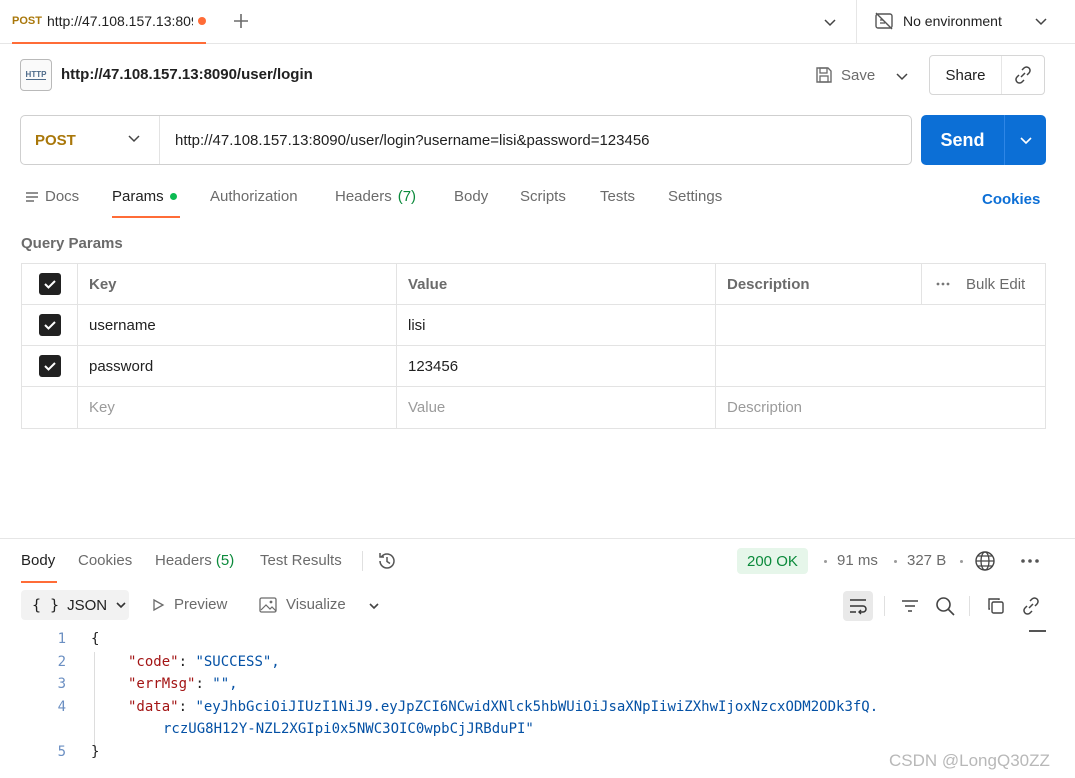 Image resolution: width=1075 pixels, height=778 pixels. Describe the element at coordinates (902, 76) in the screenshot. I see `save-options-button` at that location.